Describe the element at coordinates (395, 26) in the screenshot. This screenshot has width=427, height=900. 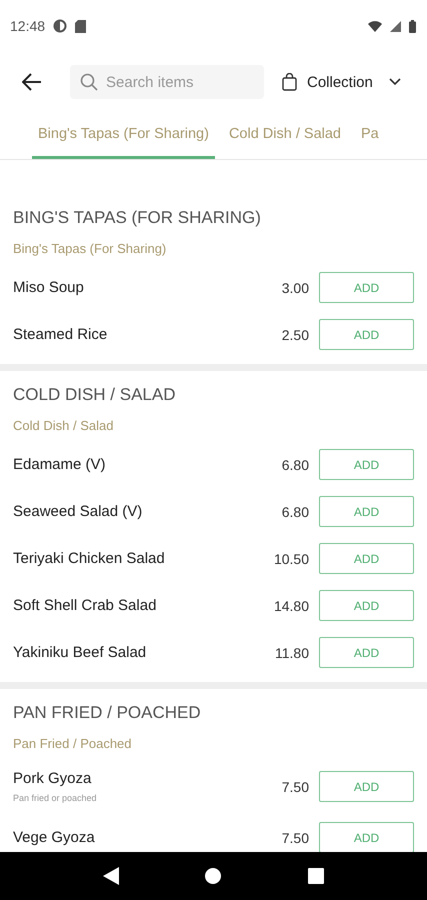
I see `signal-icon` at that location.